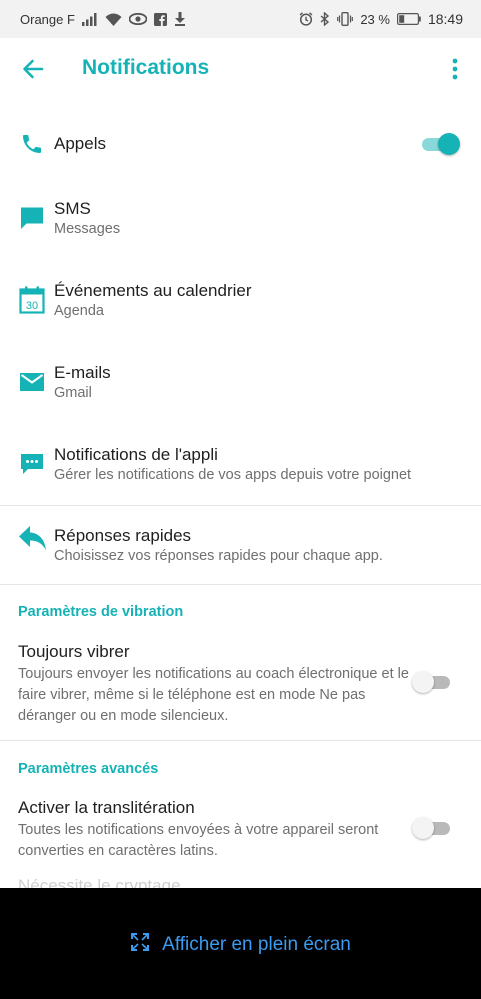 The image size is (481, 999). Describe the element at coordinates (74, 651) in the screenshot. I see `setting-title: Toujours vibrer` at that location.